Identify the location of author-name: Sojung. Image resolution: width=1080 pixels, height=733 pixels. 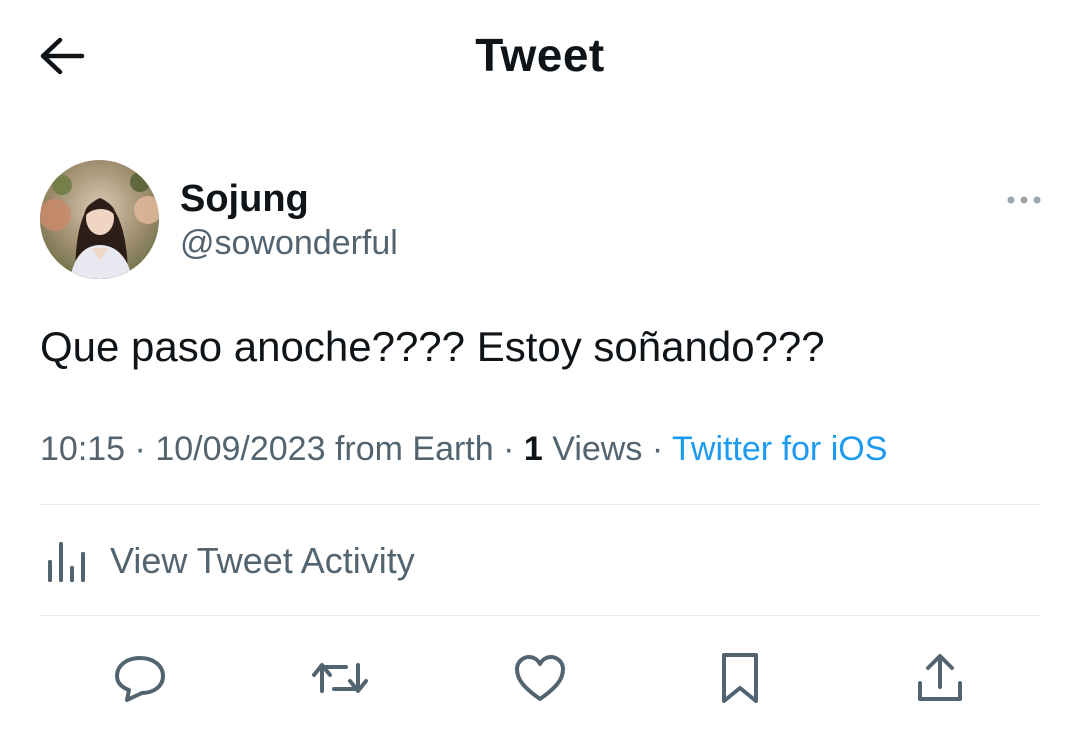
(244, 199).